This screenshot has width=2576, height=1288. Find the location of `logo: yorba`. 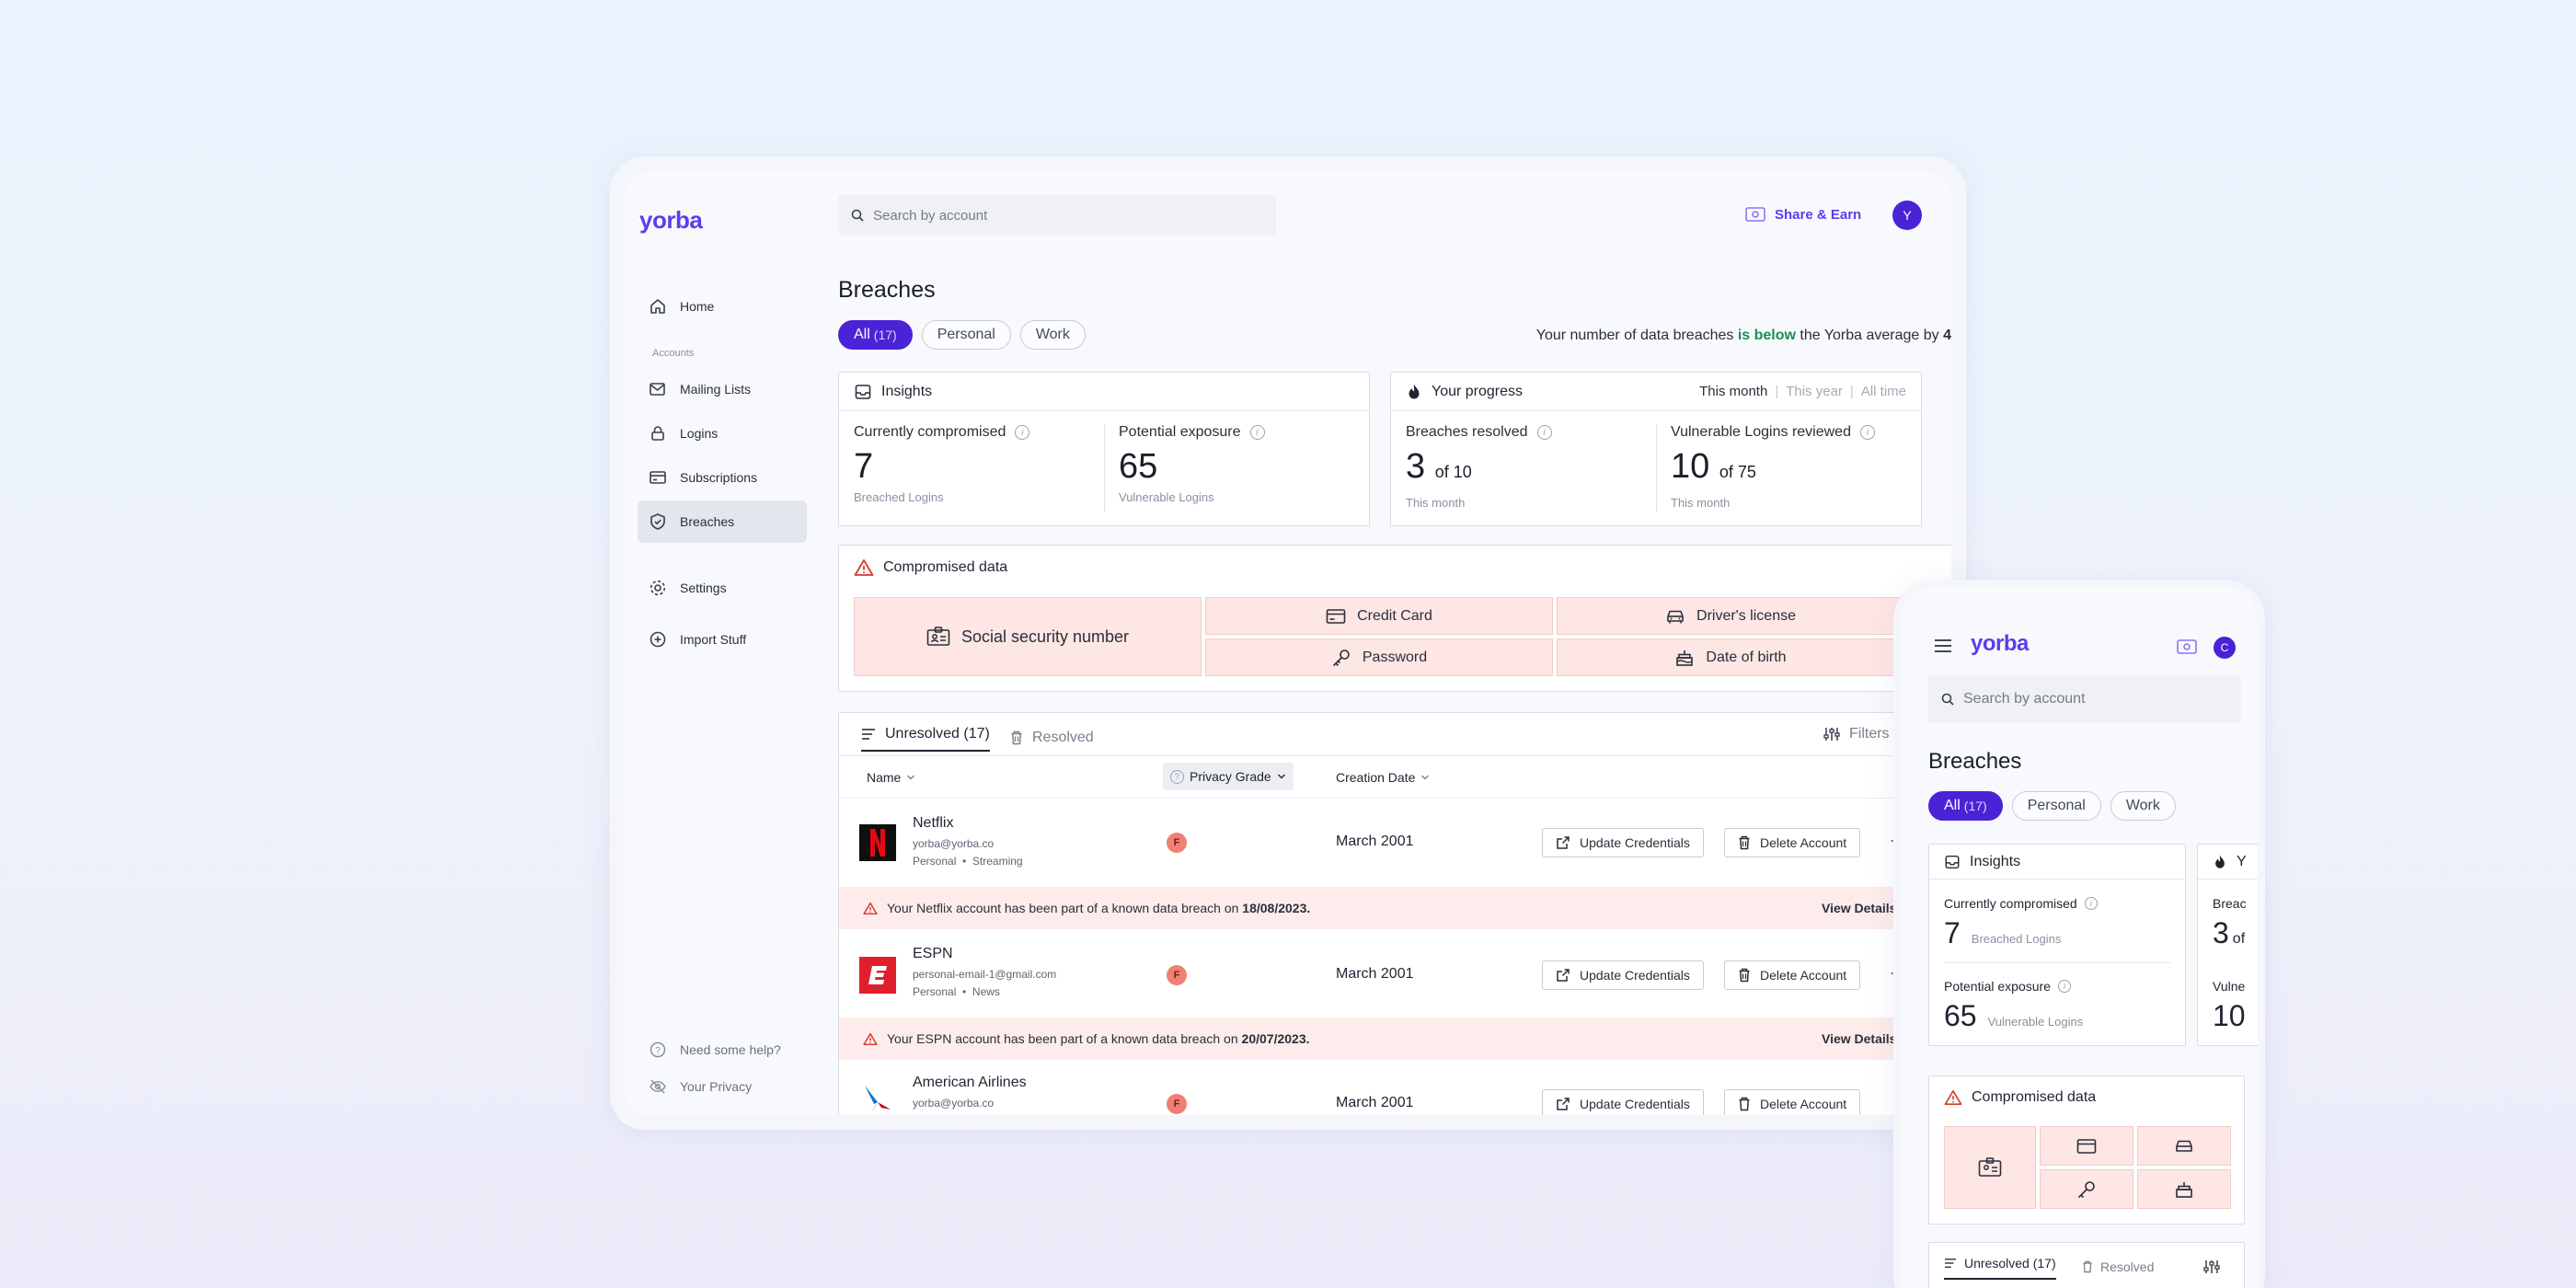

logo: yorba is located at coordinates (671, 220).